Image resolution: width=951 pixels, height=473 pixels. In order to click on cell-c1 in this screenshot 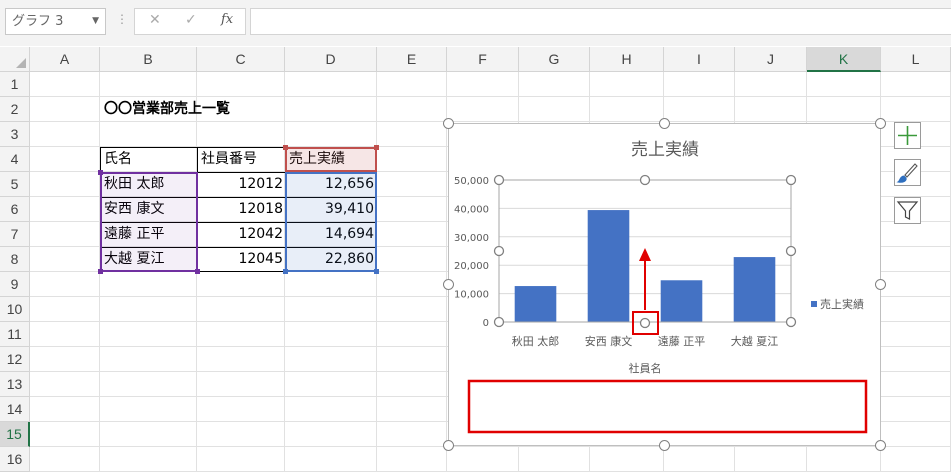, I will do `click(241, 84)`.